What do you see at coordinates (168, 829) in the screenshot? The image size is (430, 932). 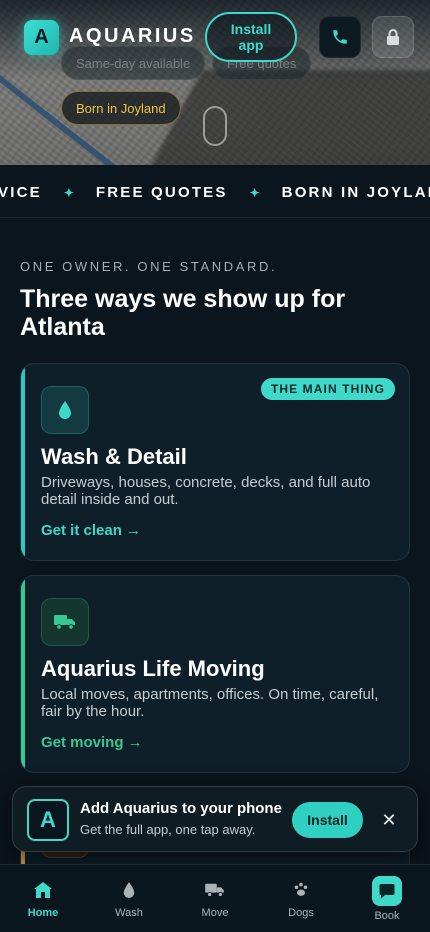 I see `banner-subtitle: Get the full app, one tap away.` at bounding box center [168, 829].